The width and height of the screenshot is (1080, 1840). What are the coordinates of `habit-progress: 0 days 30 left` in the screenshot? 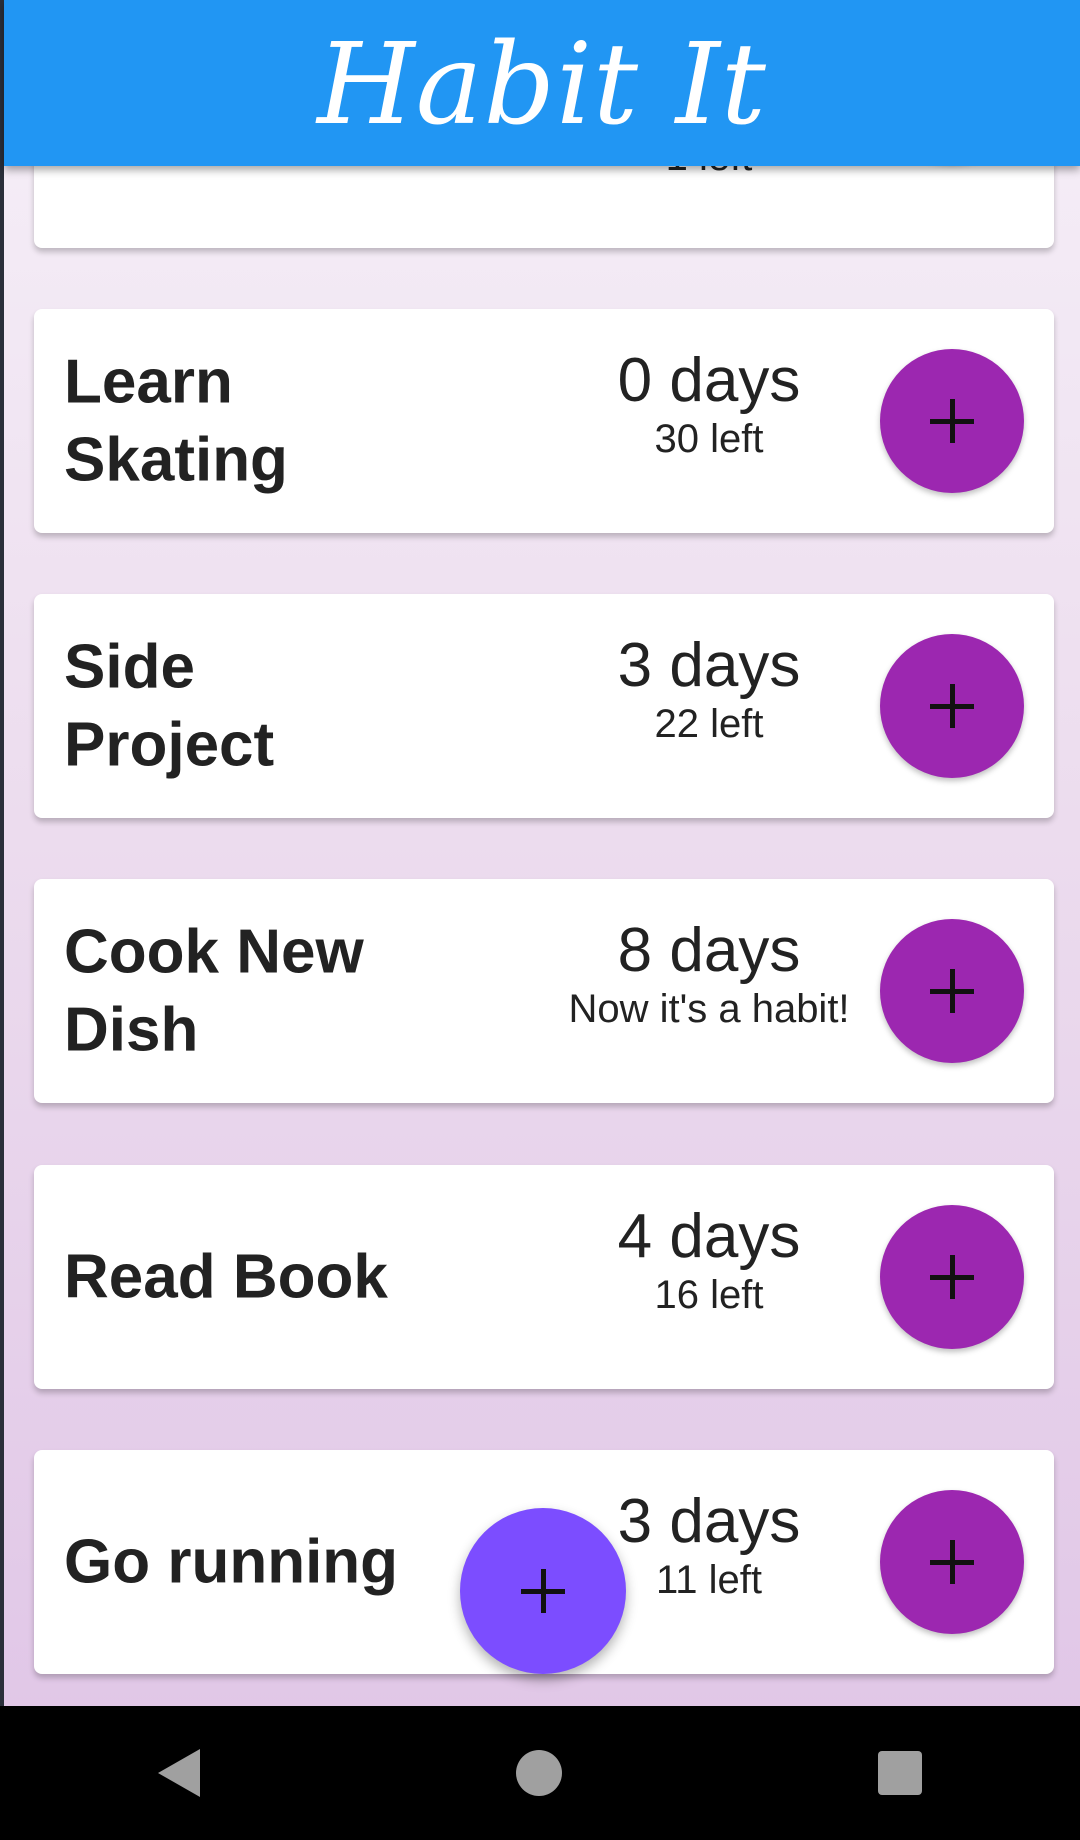 It's located at (709, 403).